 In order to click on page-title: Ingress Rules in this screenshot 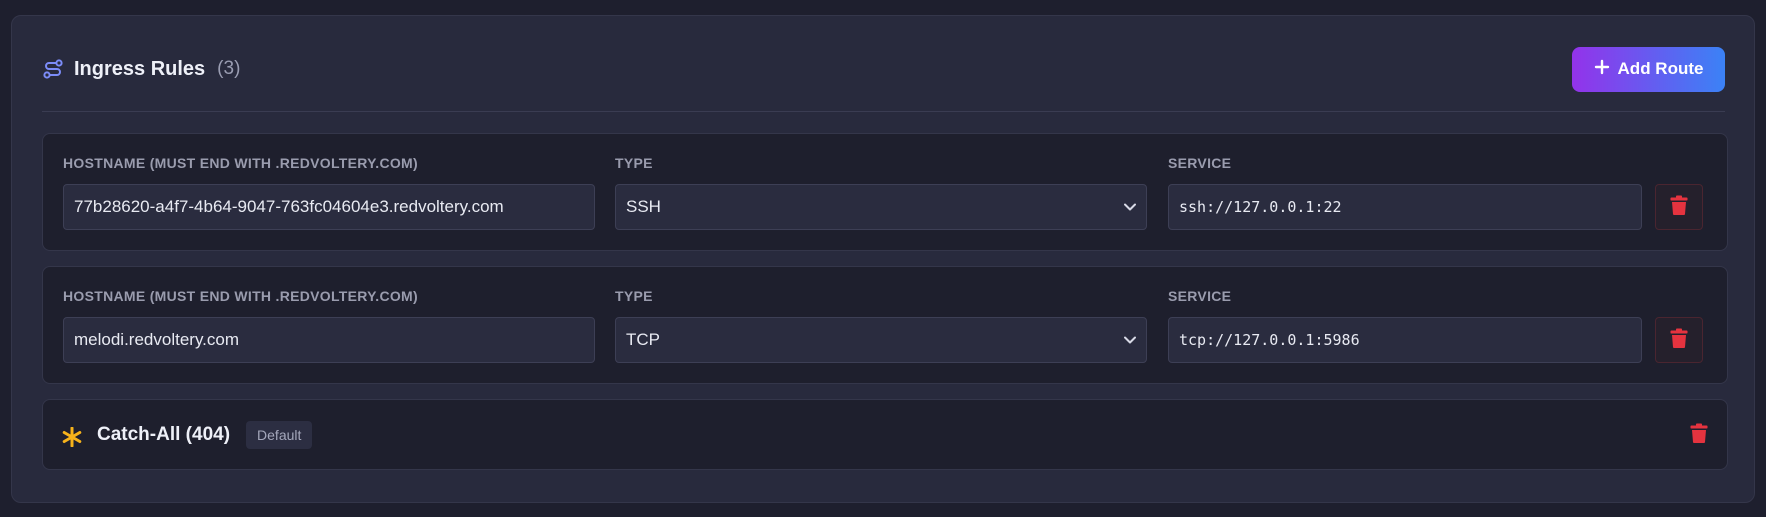, I will do `click(140, 68)`.